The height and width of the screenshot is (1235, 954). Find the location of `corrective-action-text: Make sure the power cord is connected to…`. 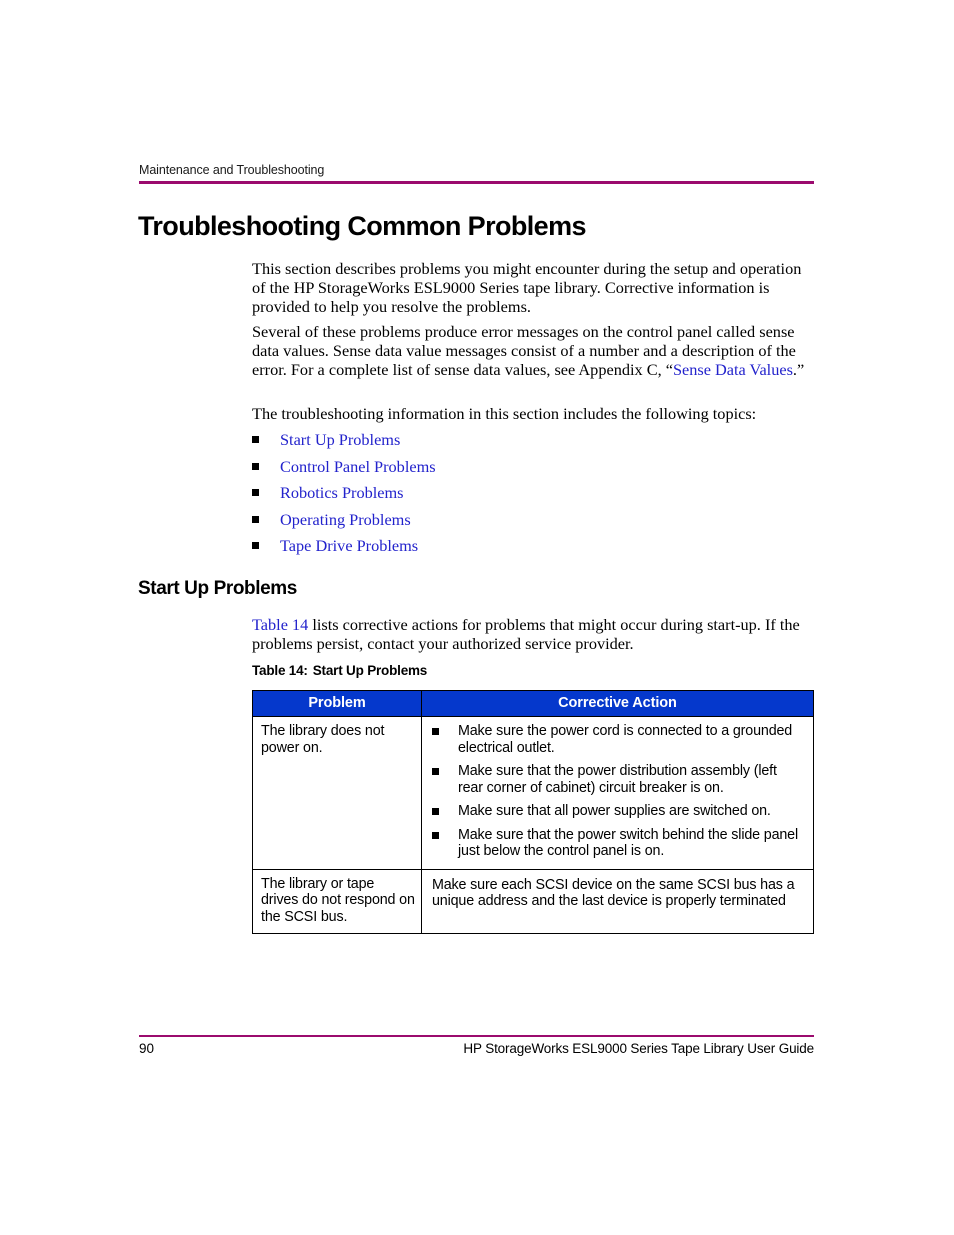

corrective-action-text: Make sure the power cord is connected to… is located at coordinates (625, 739).